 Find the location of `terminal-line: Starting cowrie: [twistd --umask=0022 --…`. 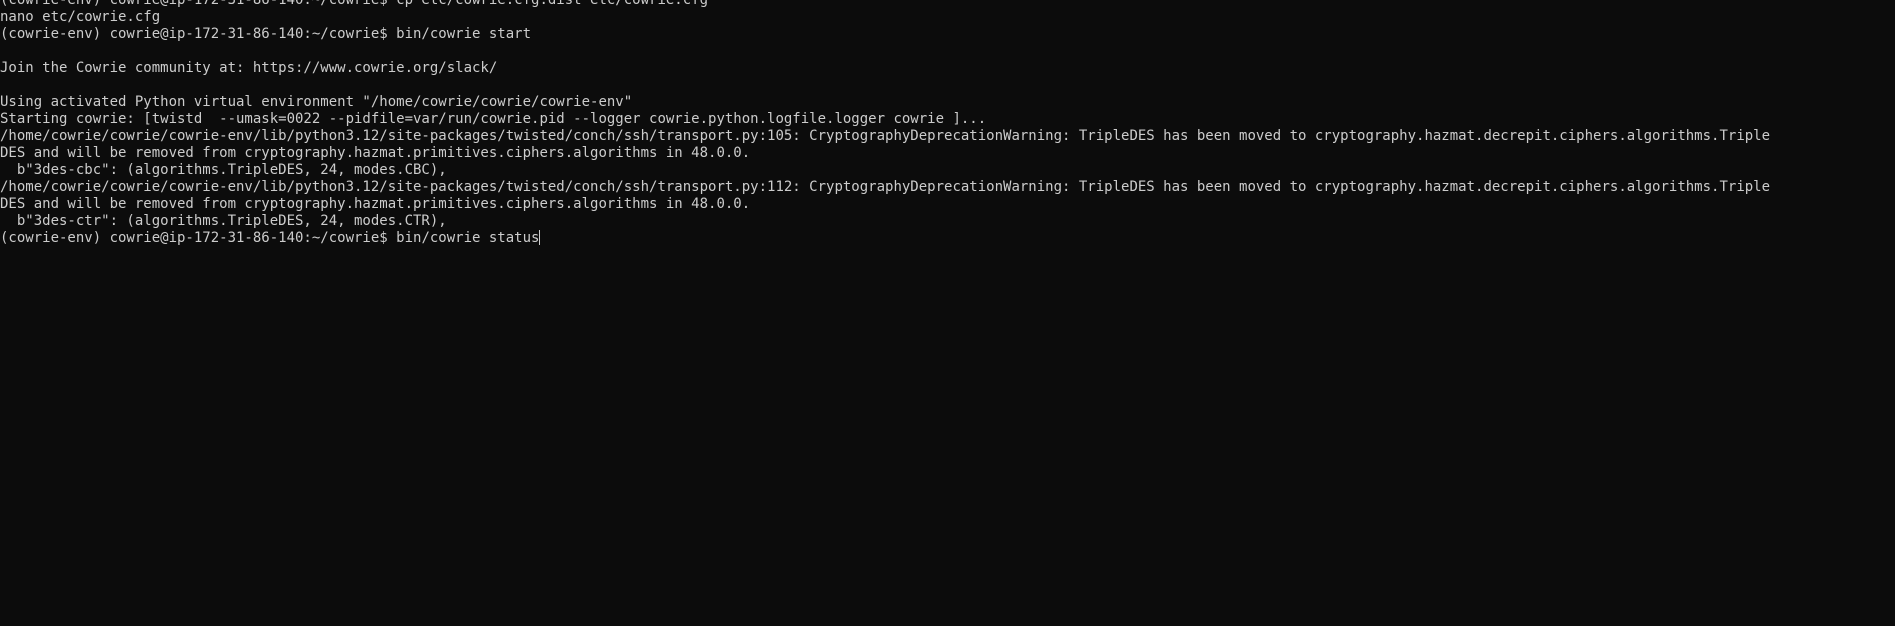

terminal-line: Starting cowrie: [twistd --umask=0022 --… is located at coordinates (493, 119).